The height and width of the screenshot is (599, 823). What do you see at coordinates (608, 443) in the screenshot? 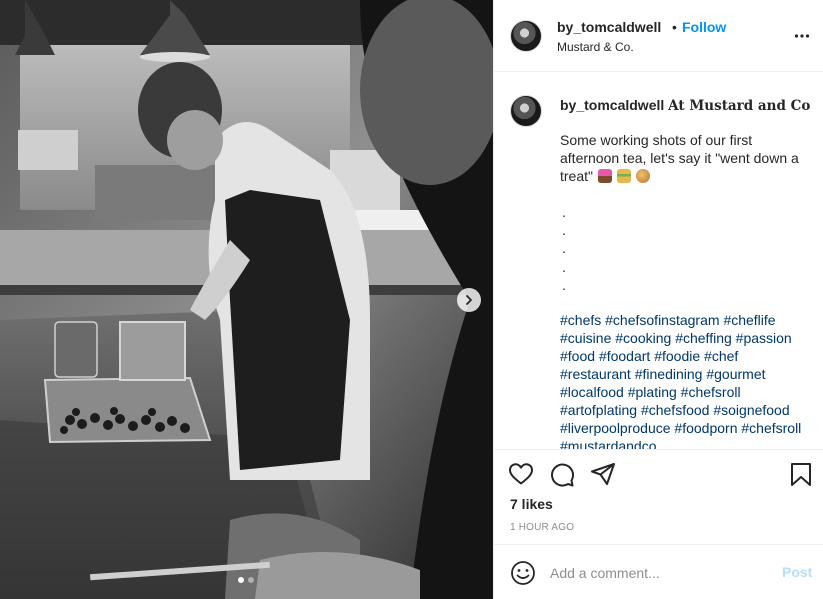
I see `hashtag-link: #mustardandco` at bounding box center [608, 443].